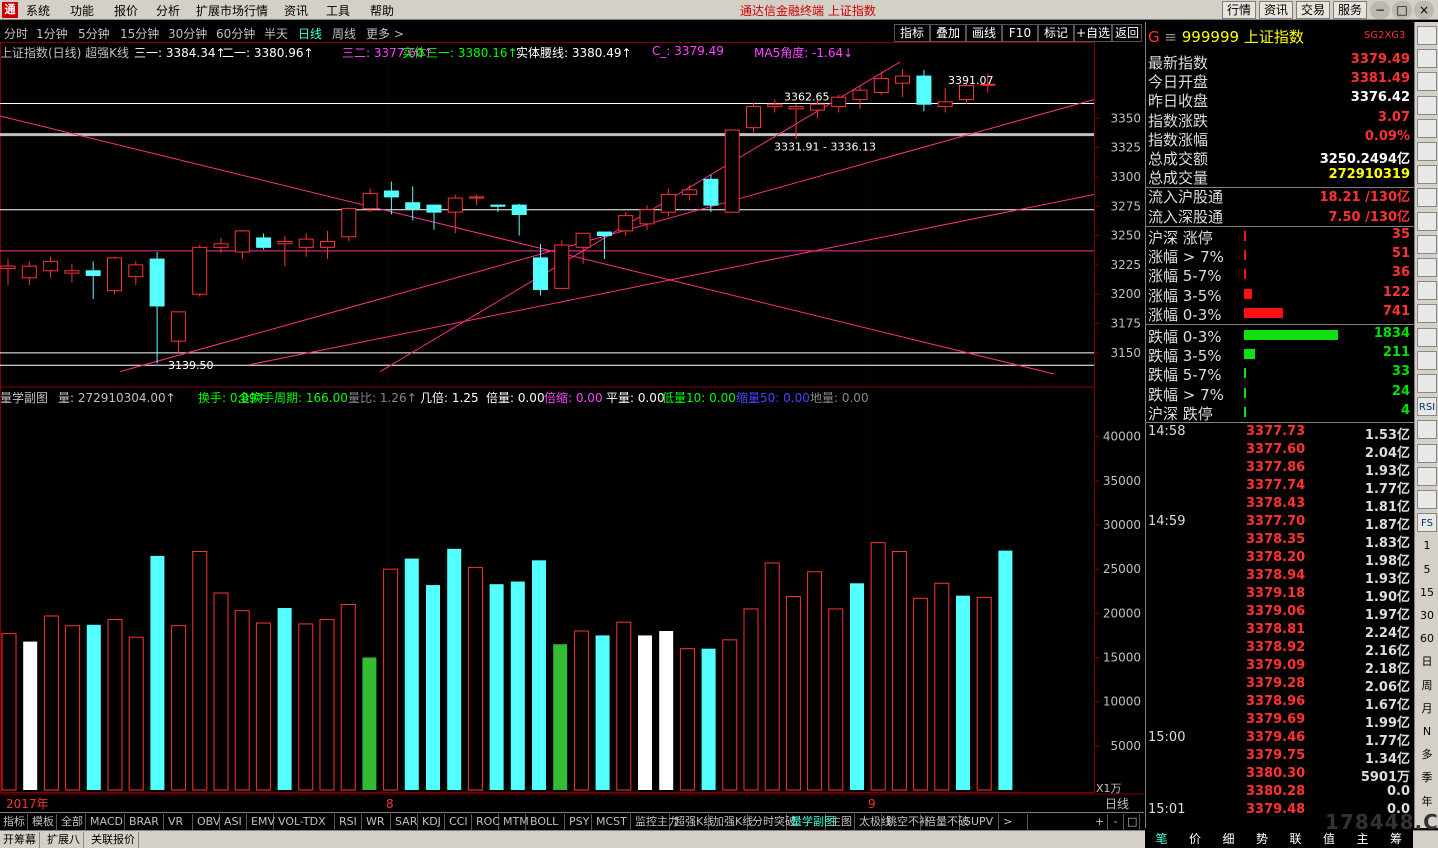 Image resolution: width=1438 pixels, height=848 pixels. I want to click on mark-button: 标记, so click(1056, 33).